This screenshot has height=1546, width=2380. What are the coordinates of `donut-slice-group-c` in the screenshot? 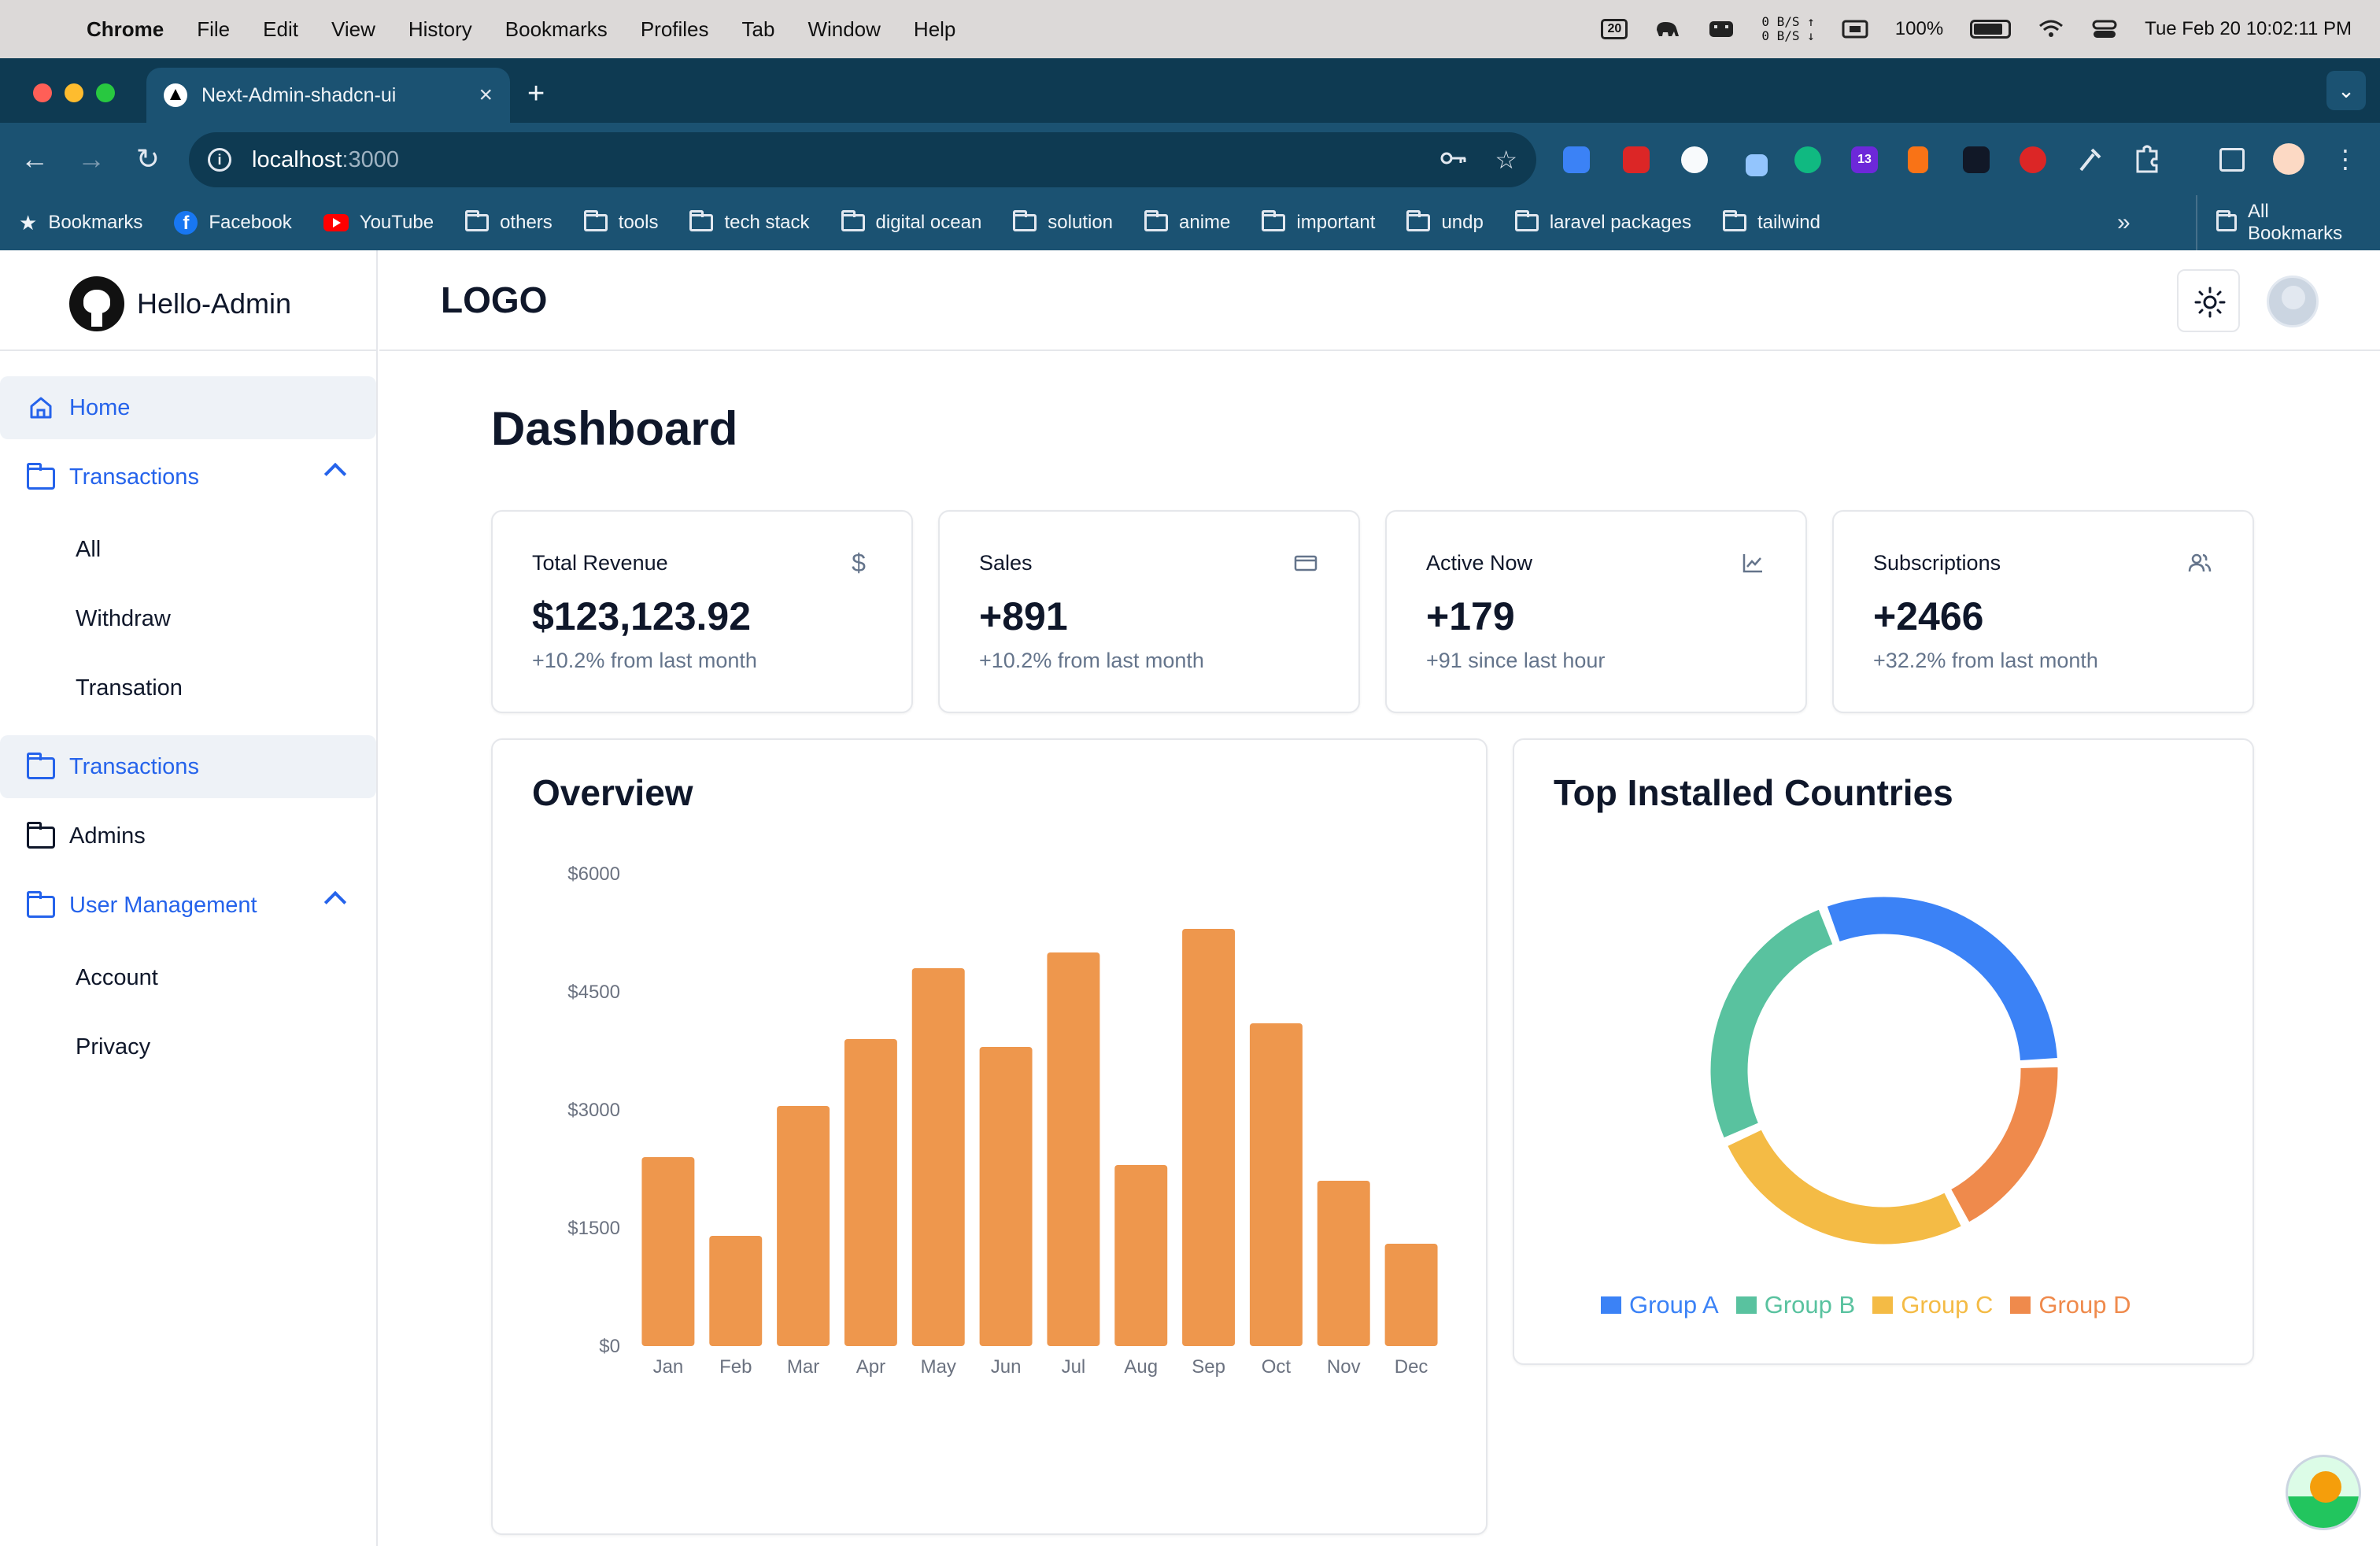 It's located at (1844, 1186).